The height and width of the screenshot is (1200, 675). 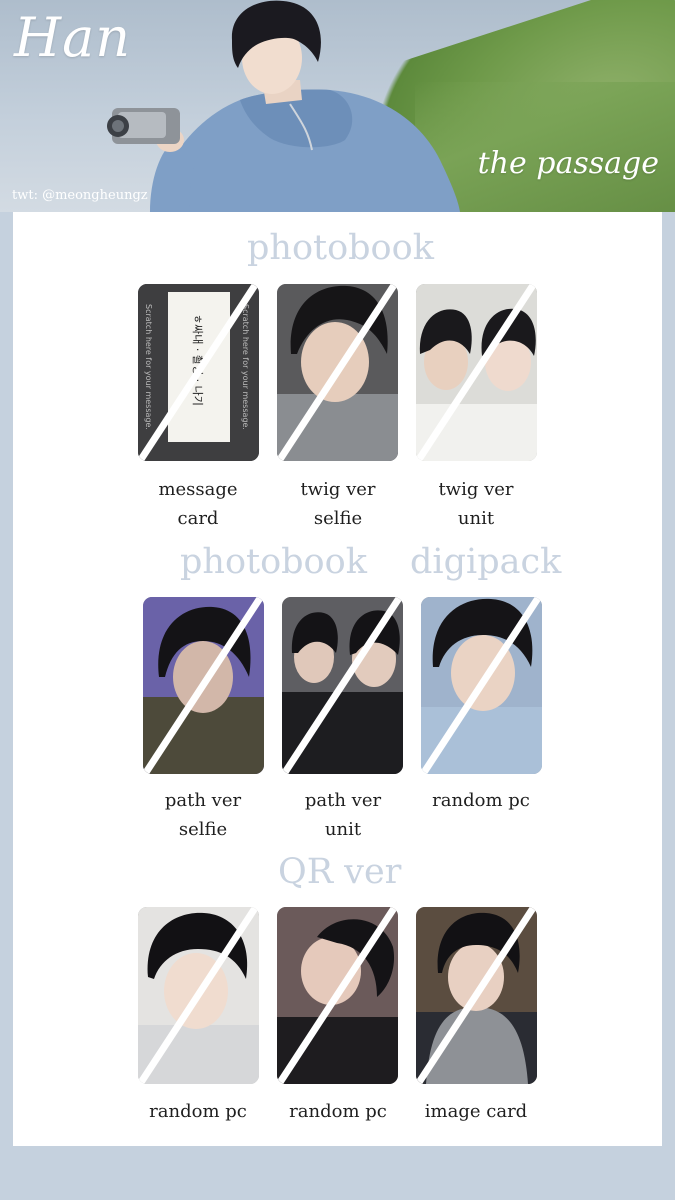 What do you see at coordinates (198, 504) in the screenshot?
I see `label-message-card: message card` at bounding box center [198, 504].